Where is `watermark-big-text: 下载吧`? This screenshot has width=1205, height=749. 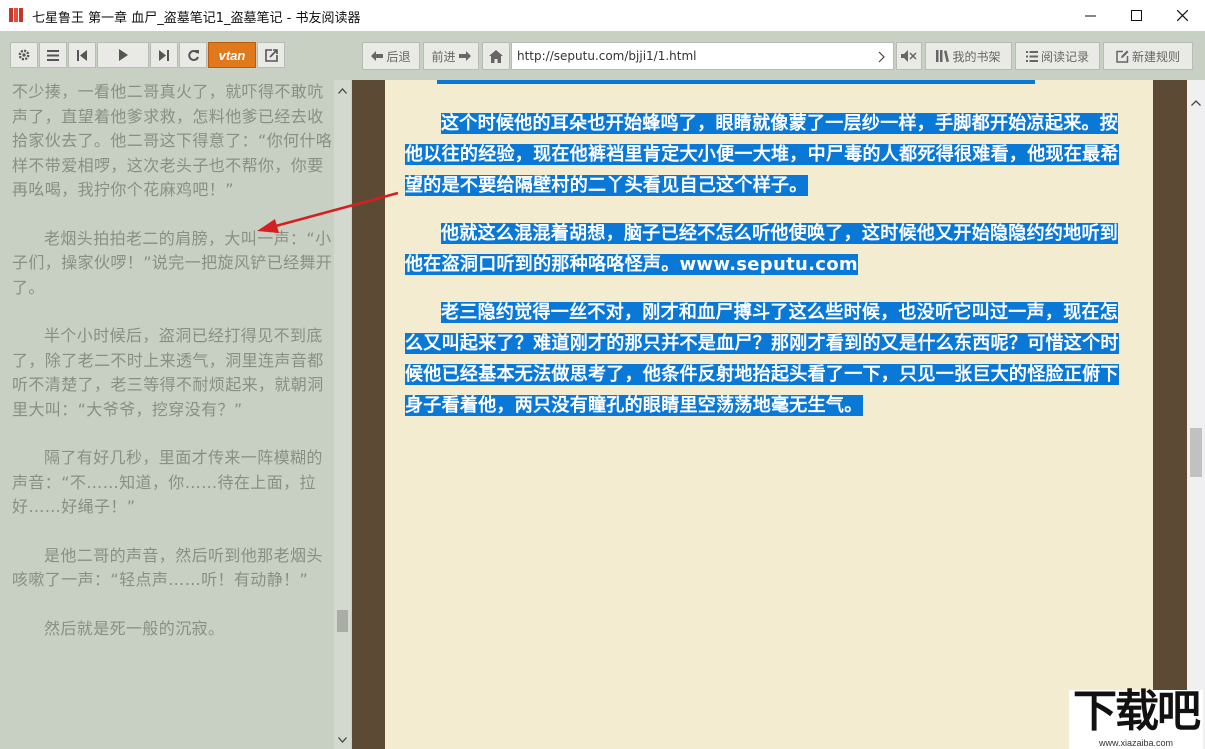
watermark-big-text: 下载吧 is located at coordinates (1137, 711).